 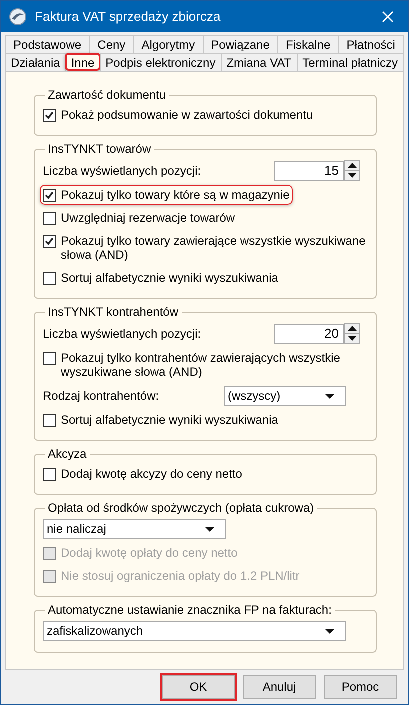 I want to click on dropdown: zafiskalizowanych, so click(x=194, y=631).